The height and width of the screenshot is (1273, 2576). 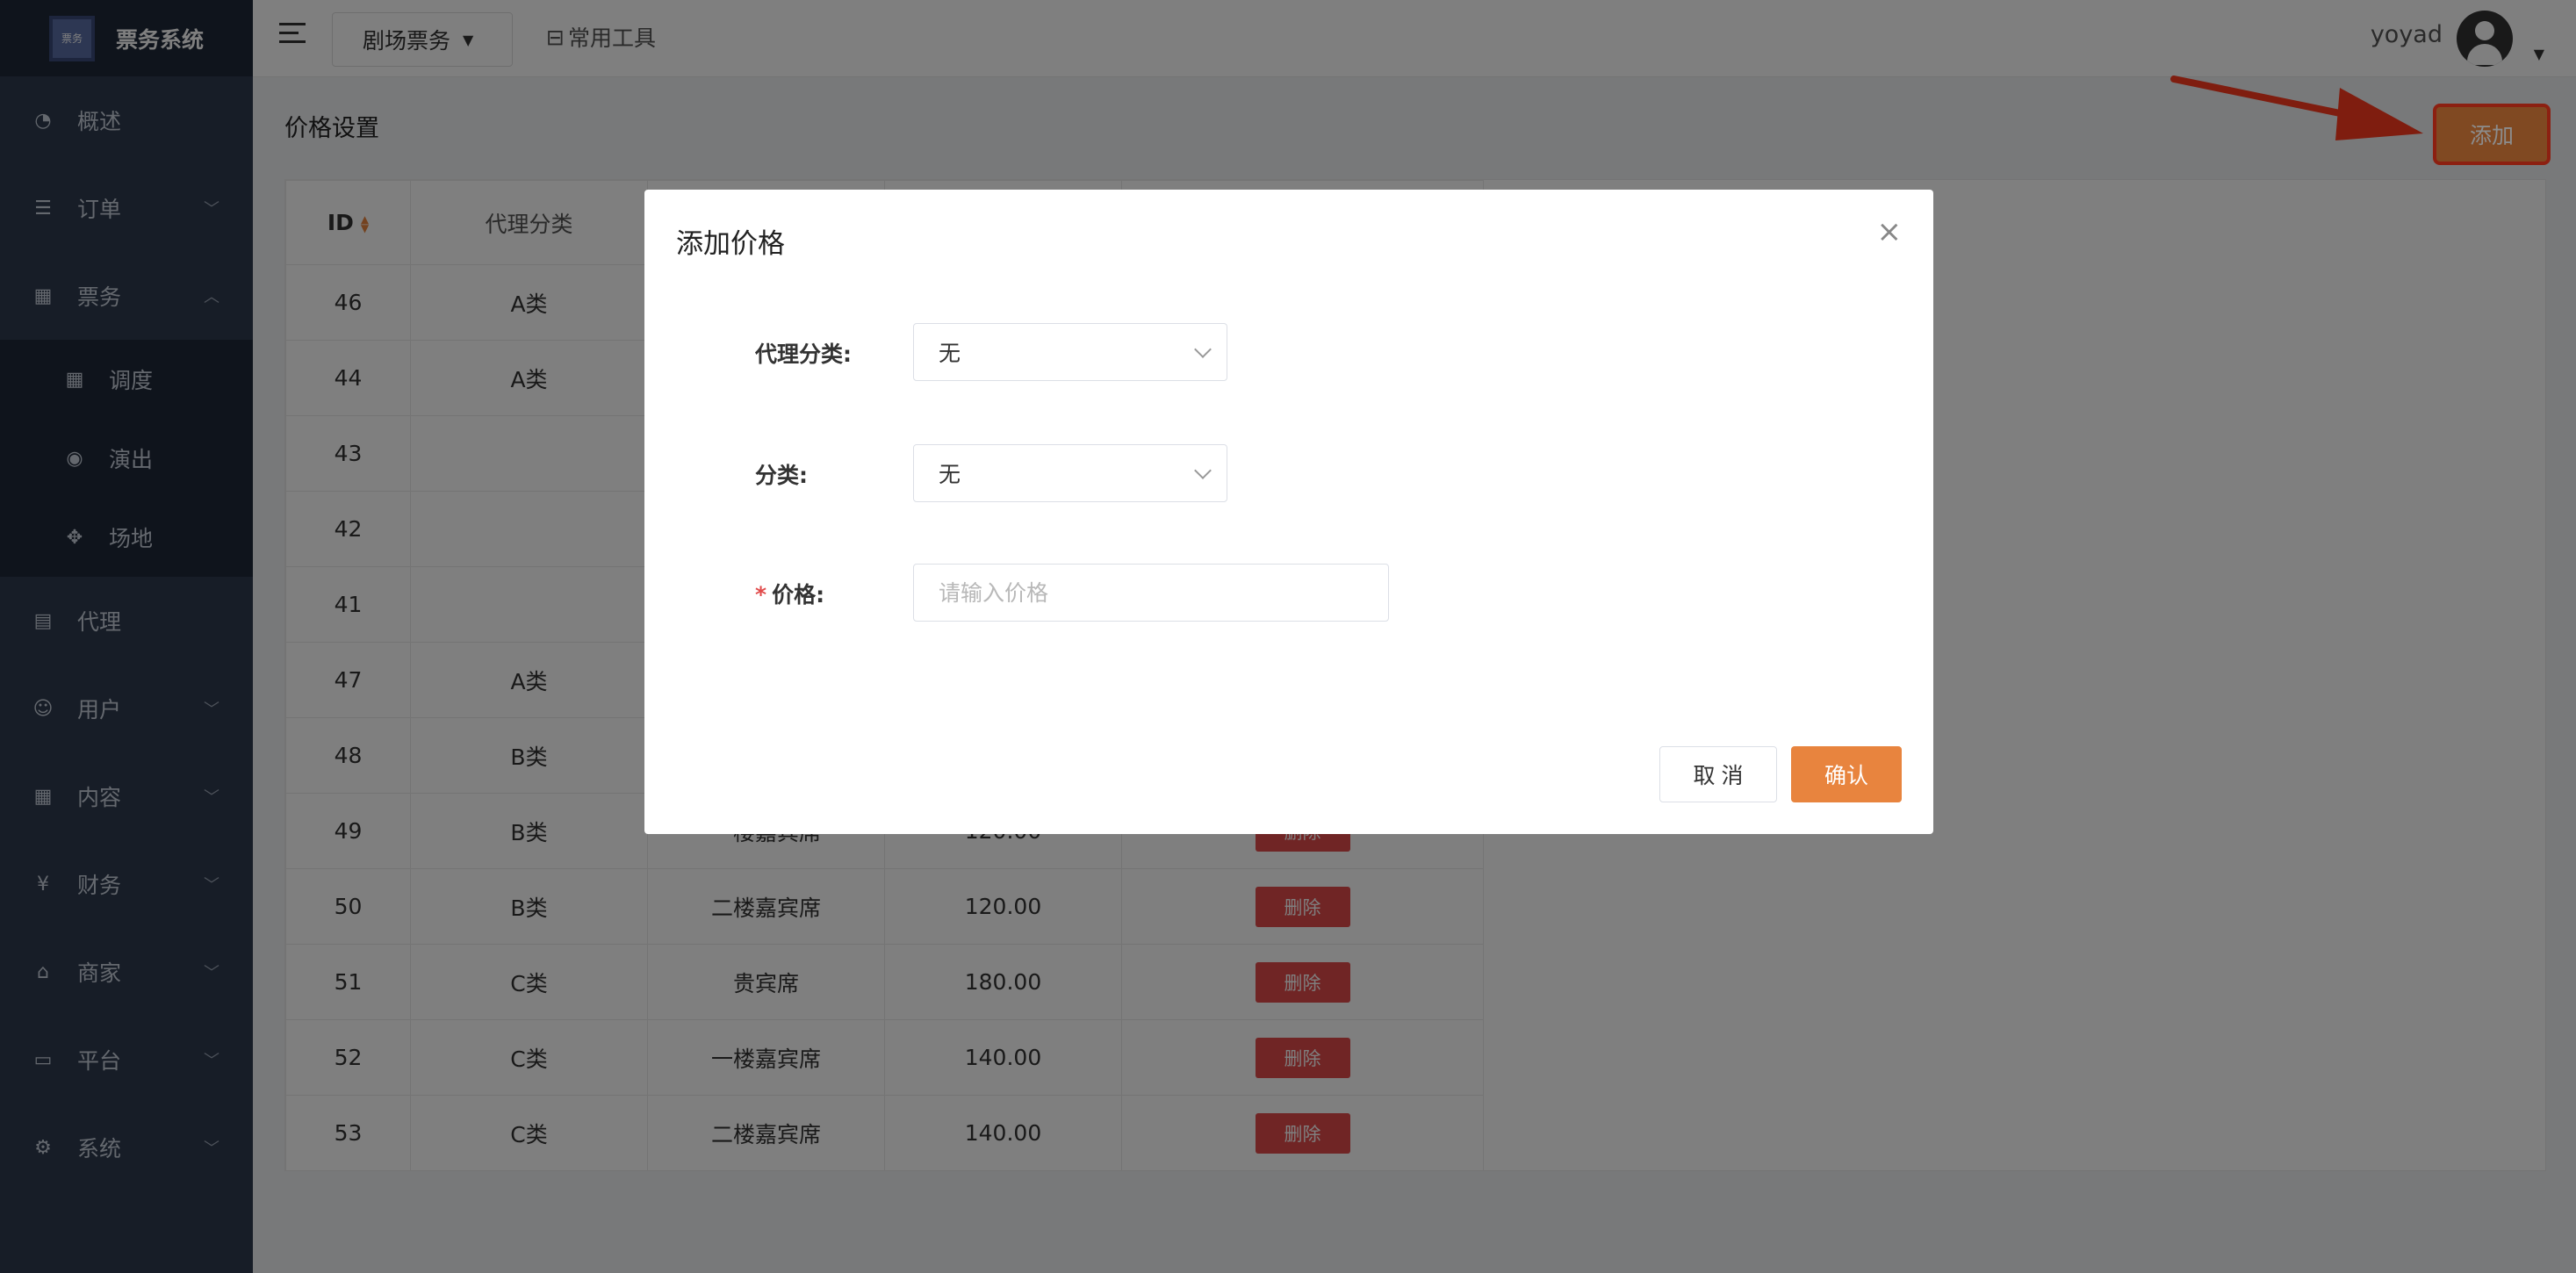 What do you see at coordinates (730, 244) in the screenshot?
I see `dialog-title: 添加价格` at bounding box center [730, 244].